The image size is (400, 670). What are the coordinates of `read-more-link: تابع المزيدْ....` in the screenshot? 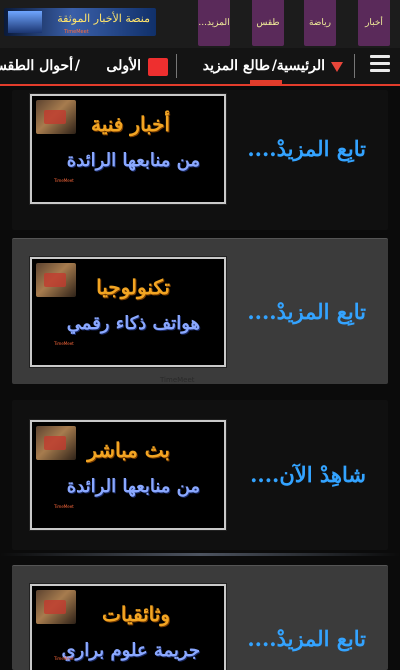 It's located at (306, 638).